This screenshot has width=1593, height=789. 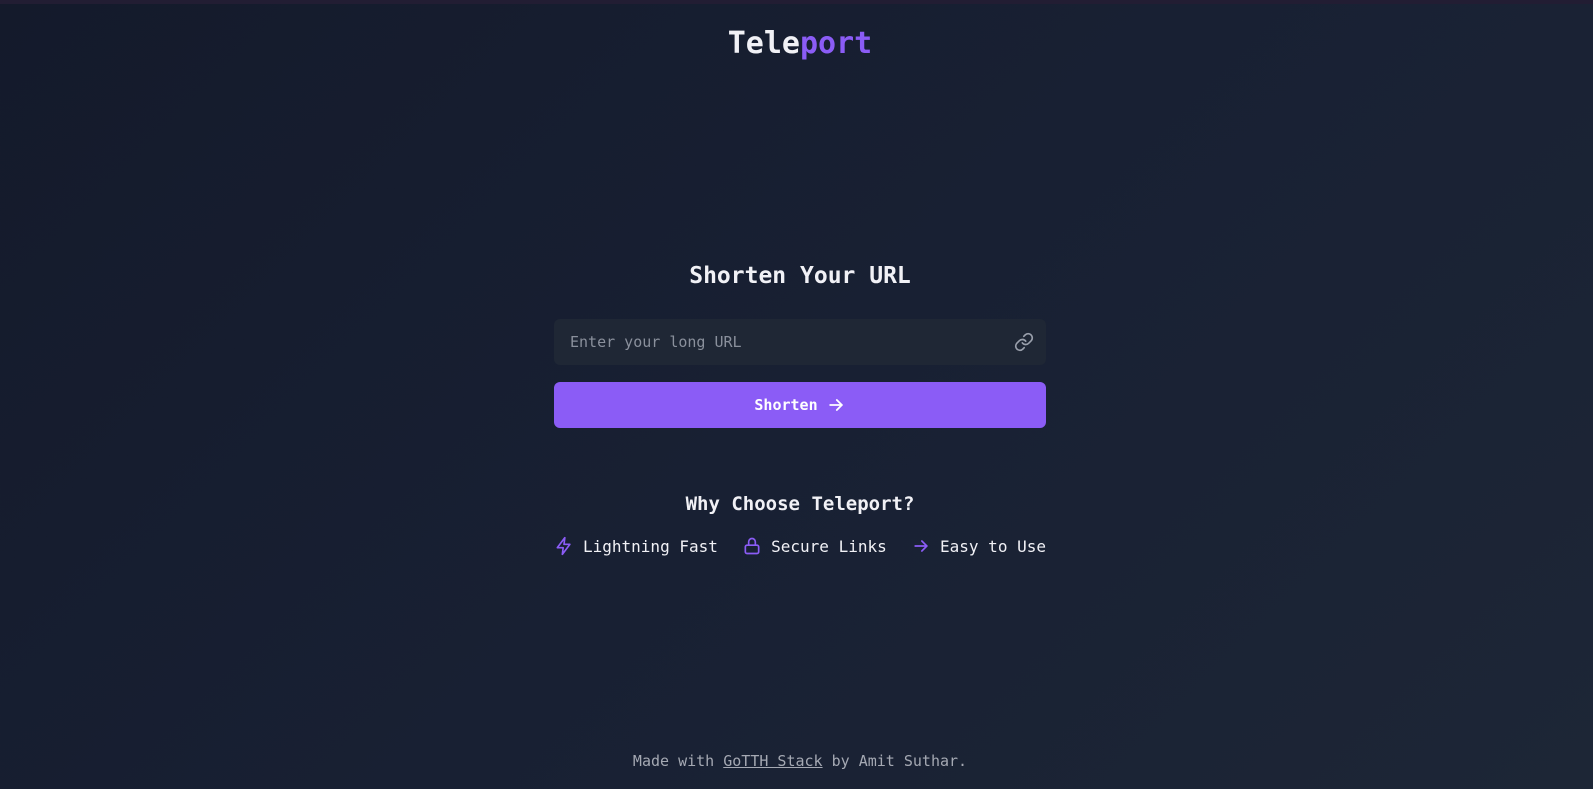 I want to click on url-input-container, so click(x=800, y=342).